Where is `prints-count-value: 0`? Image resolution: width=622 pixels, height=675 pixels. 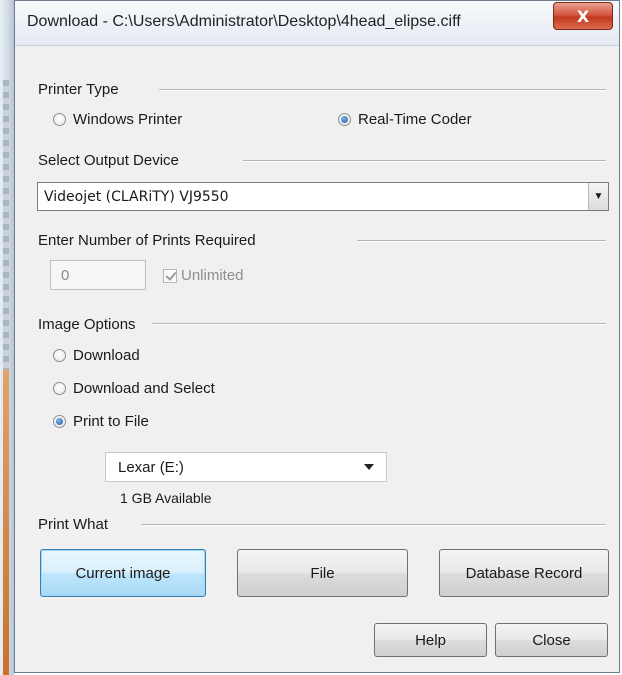
prints-count-value: 0 is located at coordinates (65, 275).